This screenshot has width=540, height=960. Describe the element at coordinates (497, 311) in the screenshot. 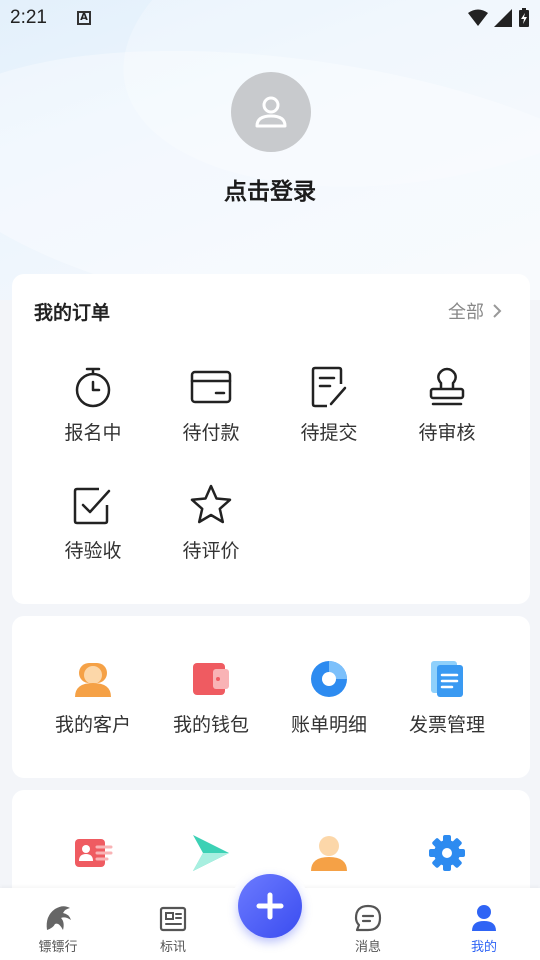

I see `chevron-right-icon` at that location.